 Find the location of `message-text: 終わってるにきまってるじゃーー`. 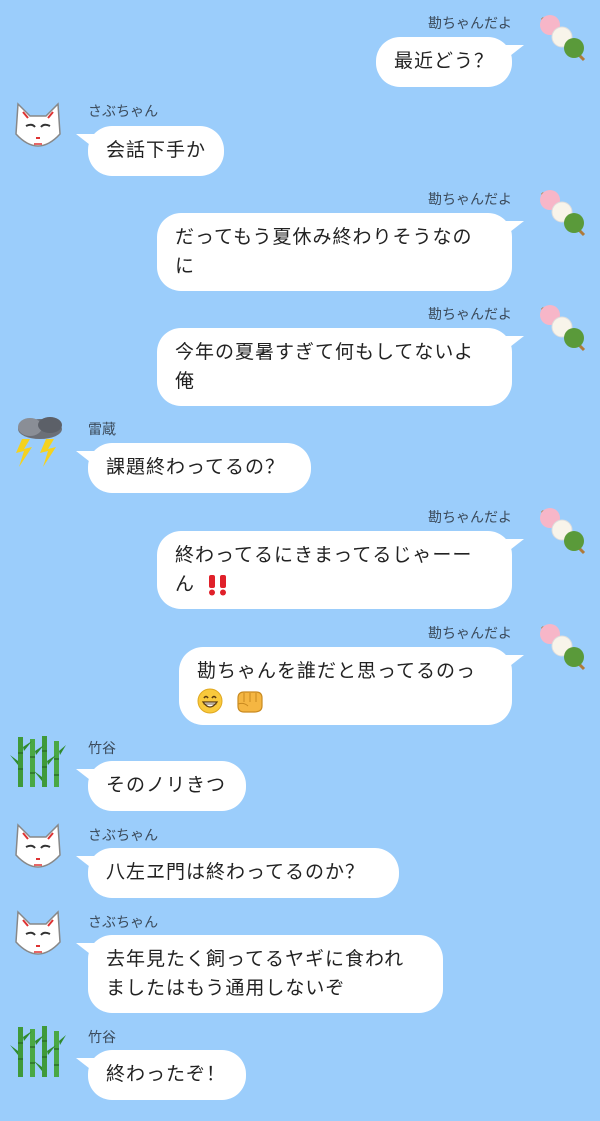

message-text: 終わってるにきまってるじゃーー is located at coordinates (324, 555).